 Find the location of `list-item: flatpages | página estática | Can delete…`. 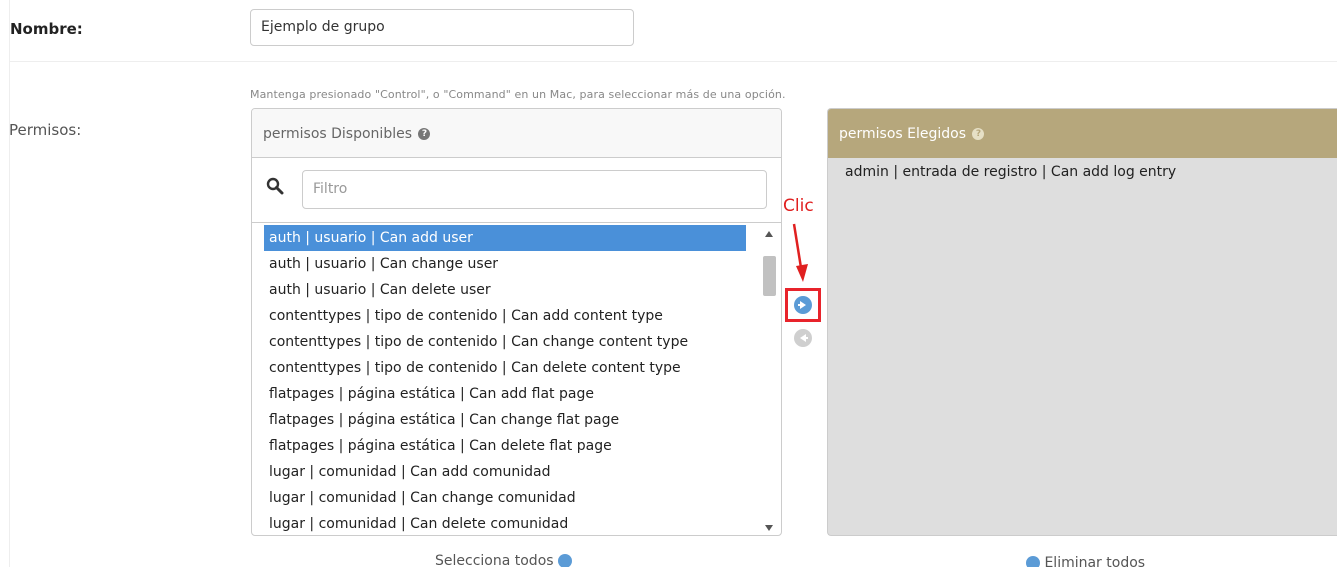

list-item: flatpages | página estática | Can delete… is located at coordinates (505, 446).